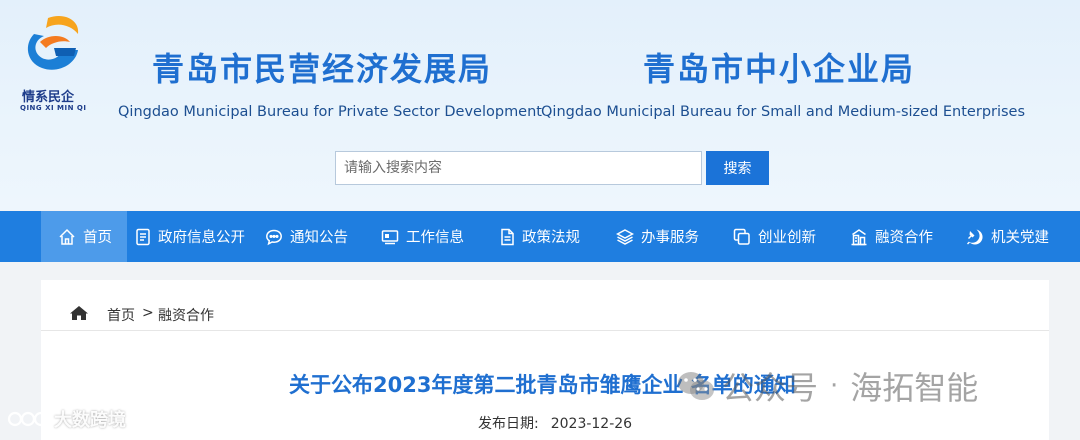 This screenshot has height=440, width=1080. Describe the element at coordinates (591, 424) in the screenshot. I see `publish-date-value: 2023-12-26` at that location.